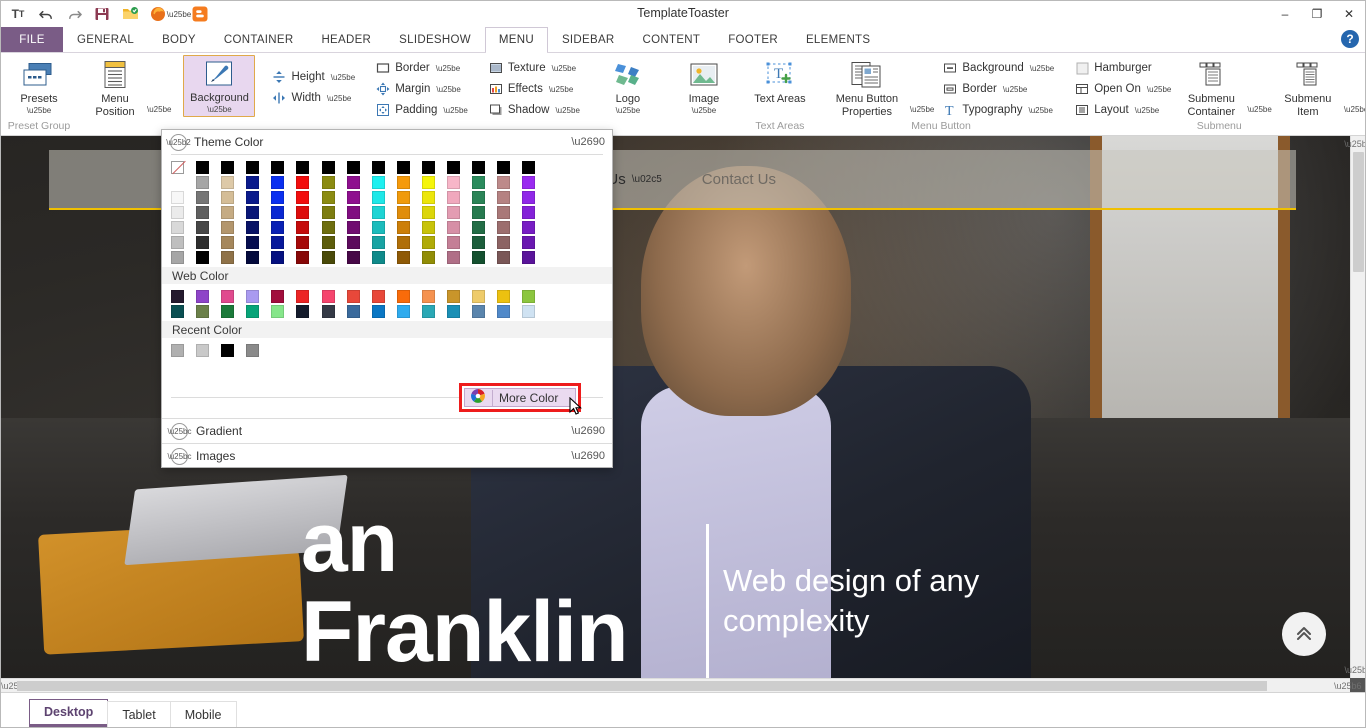  I want to click on chevron-down-icon: \u25bc, so click(179, 431).